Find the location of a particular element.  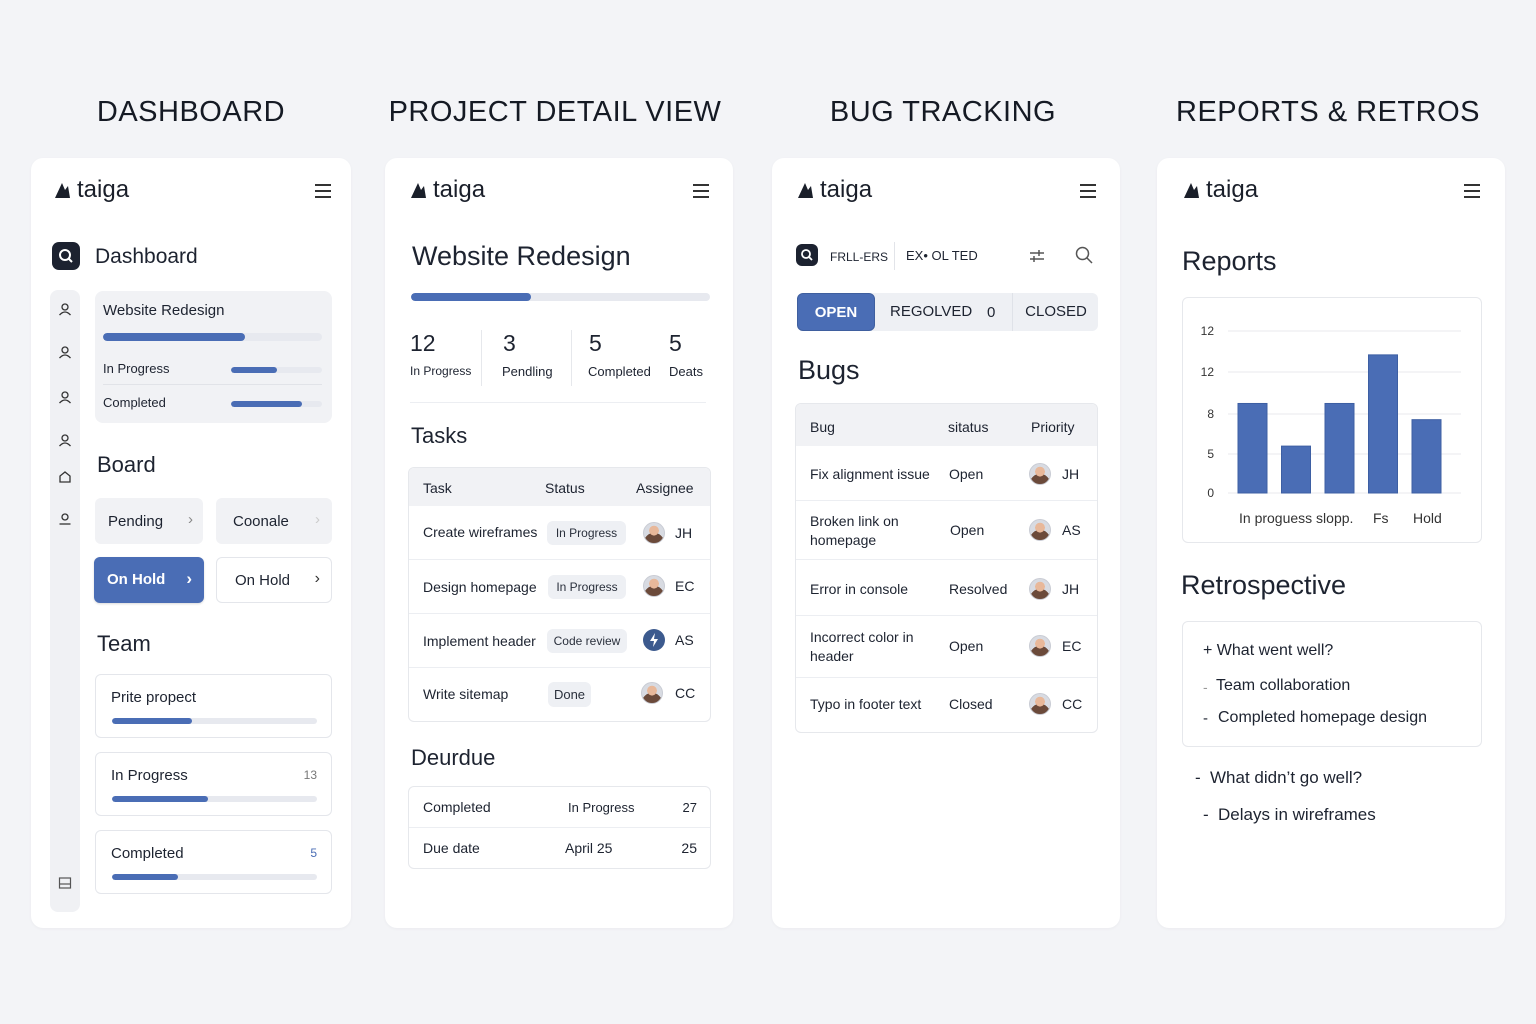

tasks-heading: Tasks is located at coordinates (439, 435).